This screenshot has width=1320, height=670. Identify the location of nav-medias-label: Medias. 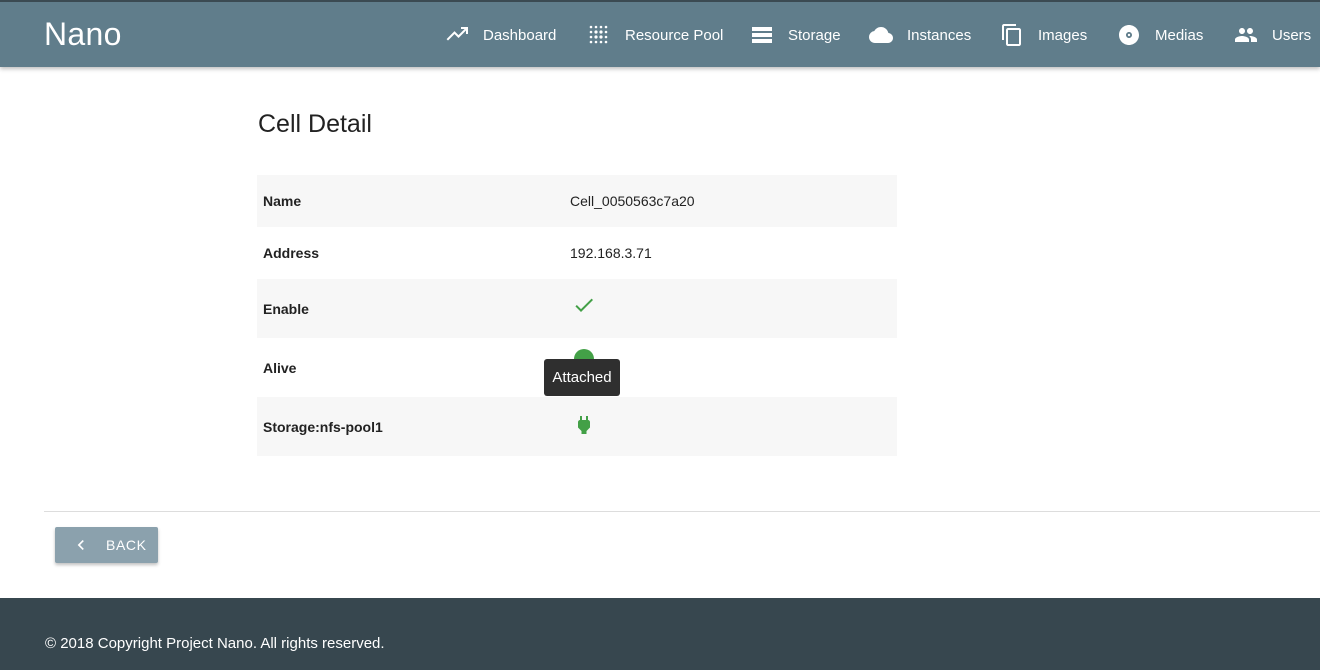
(1179, 35).